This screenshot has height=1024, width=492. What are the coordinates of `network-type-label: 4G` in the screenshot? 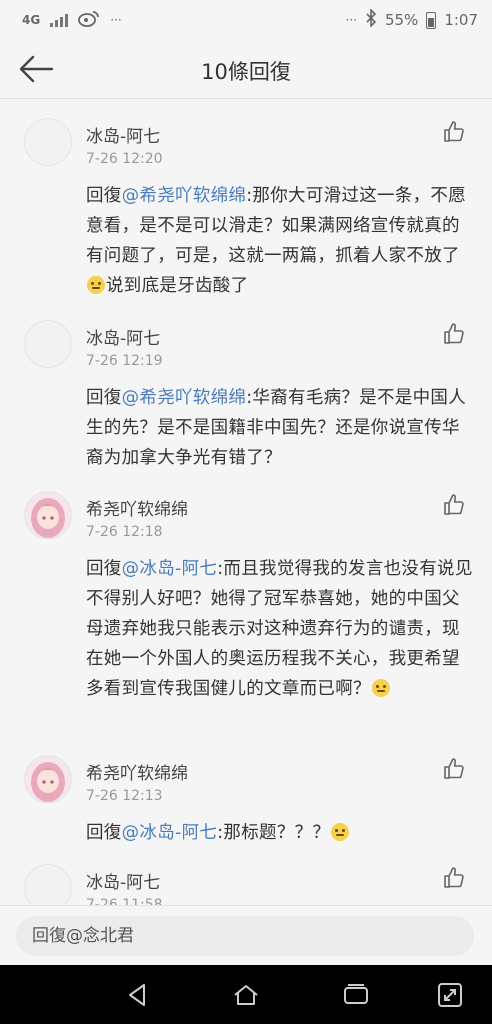 It's located at (31, 20).